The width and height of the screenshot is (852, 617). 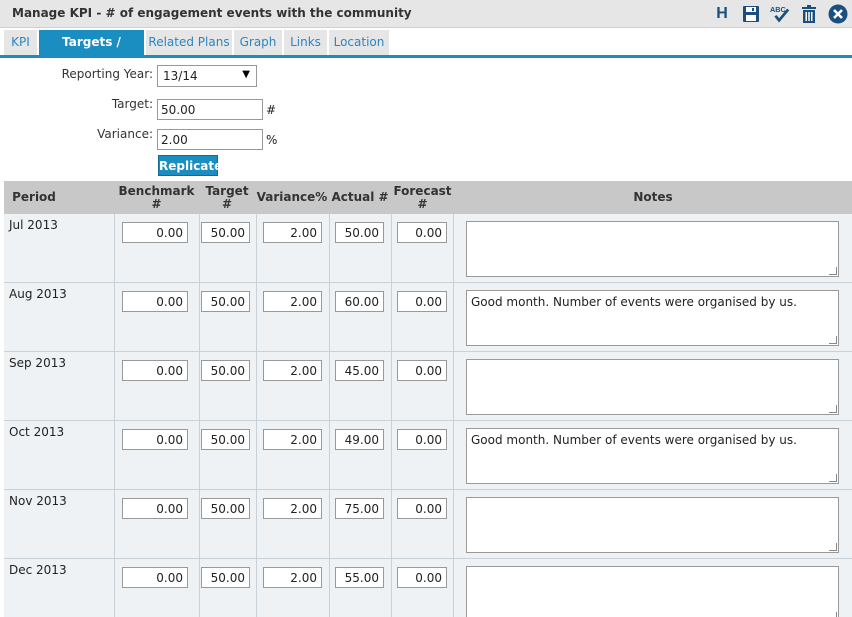 What do you see at coordinates (189, 42) in the screenshot?
I see `tab-related-plans: Related Plans` at bounding box center [189, 42].